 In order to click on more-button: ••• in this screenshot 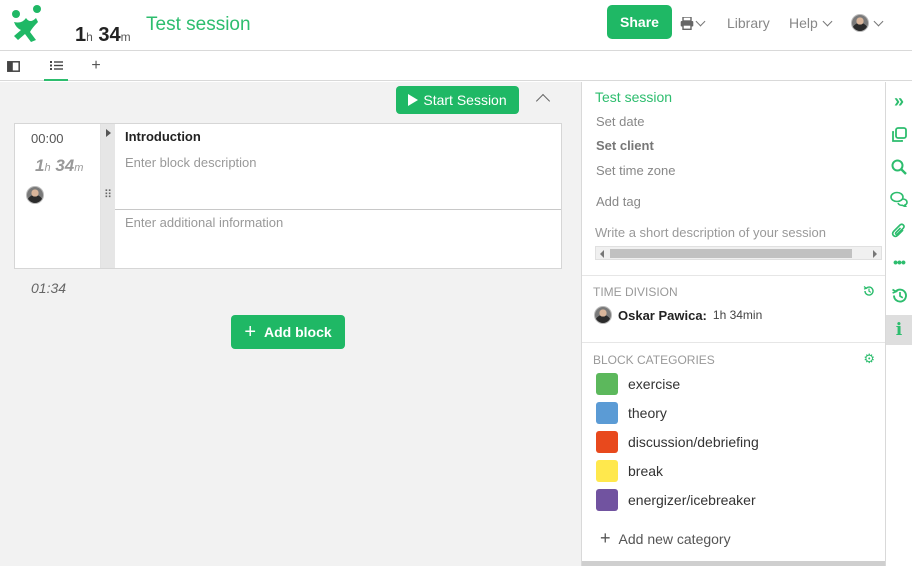, I will do `click(899, 262)`.